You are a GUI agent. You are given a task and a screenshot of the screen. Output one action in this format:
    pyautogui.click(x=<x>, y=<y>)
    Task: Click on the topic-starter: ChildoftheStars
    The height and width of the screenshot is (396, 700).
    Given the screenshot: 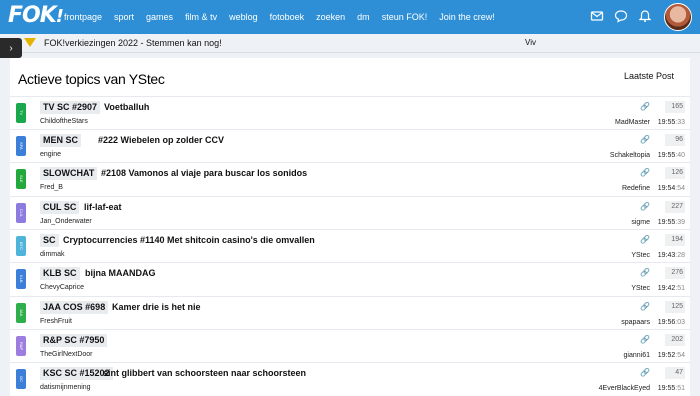 What is the action you would take?
    pyautogui.click(x=64, y=121)
    